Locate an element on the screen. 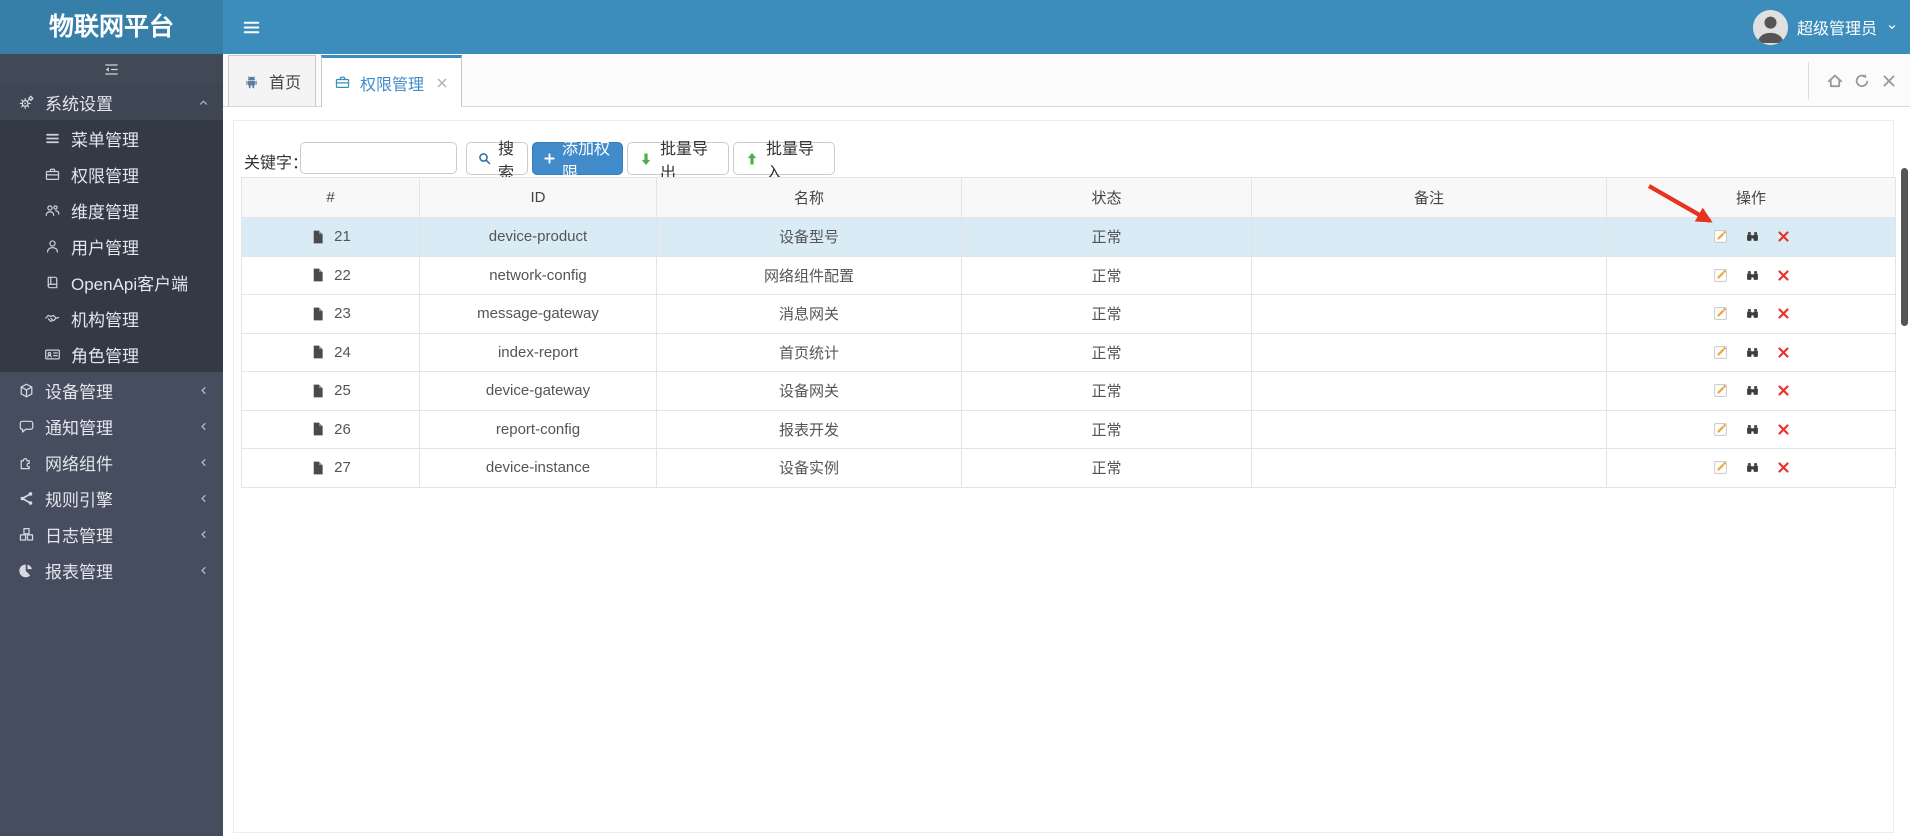 Image resolution: width=1910 pixels, height=836 pixels. sidebar-item-permission-management: 权限管理 is located at coordinates (111, 174).